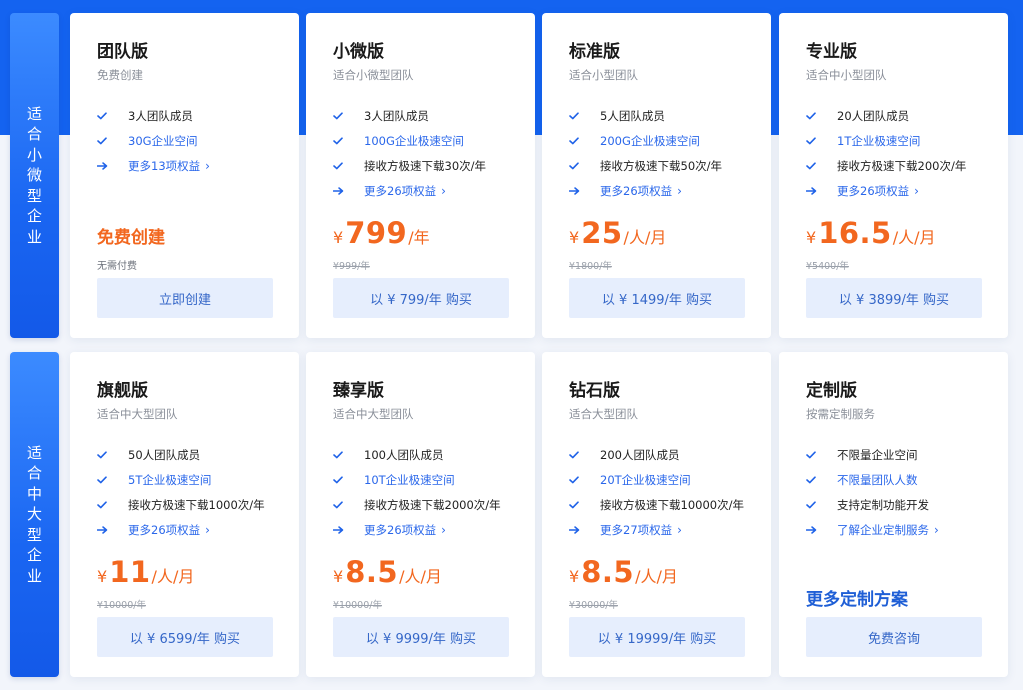 The image size is (1023, 690). Describe the element at coordinates (871, 233) in the screenshot. I see `price: ¥16.5/人/月` at that location.